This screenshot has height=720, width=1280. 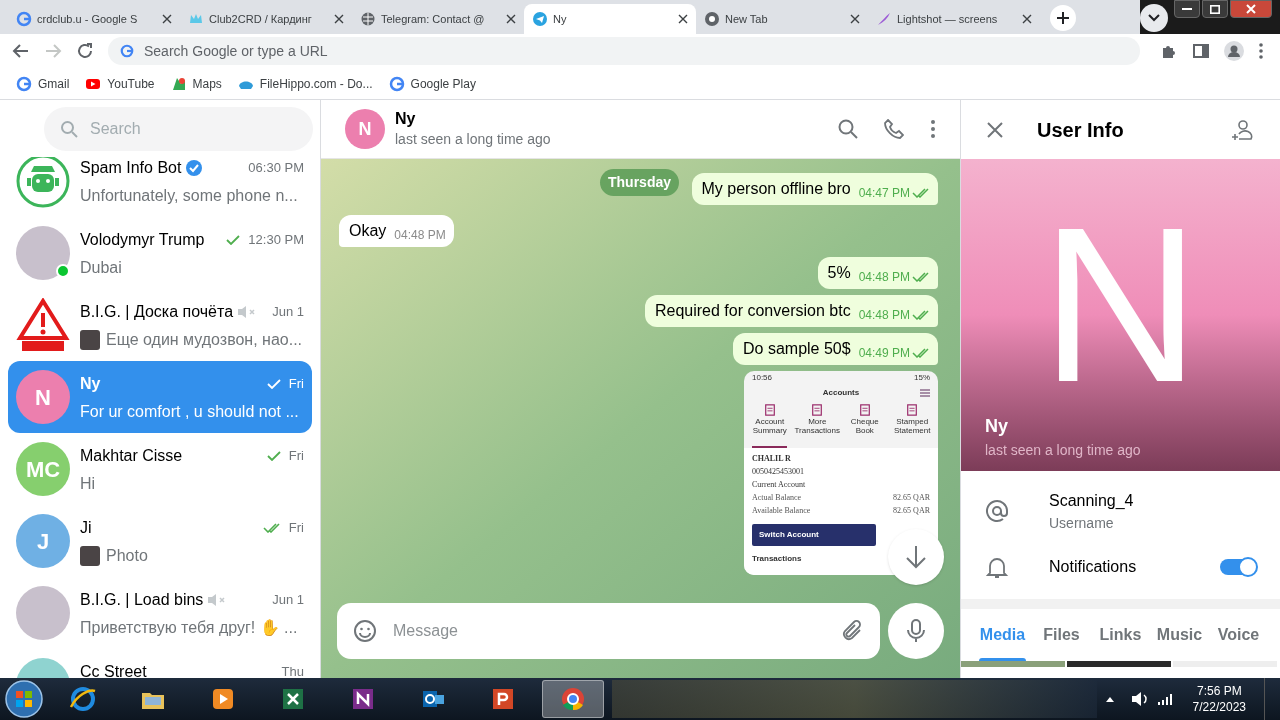 What do you see at coordinates (1063, 18) in the screenshot?
I see `new-tab-button` at bounding box center [1063, 18].